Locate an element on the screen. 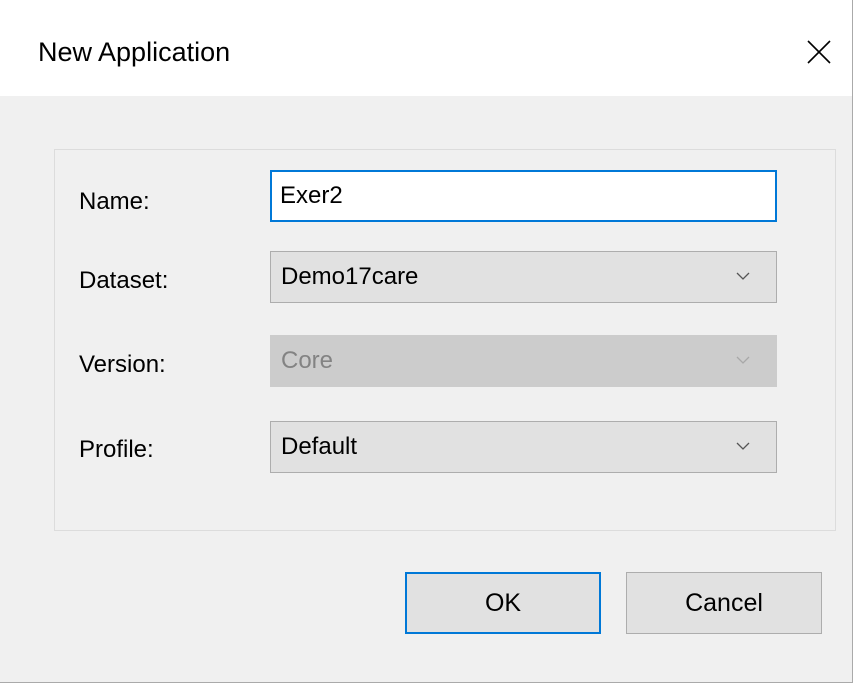  version-dropdown: Core is located at coordinates (523, 361).